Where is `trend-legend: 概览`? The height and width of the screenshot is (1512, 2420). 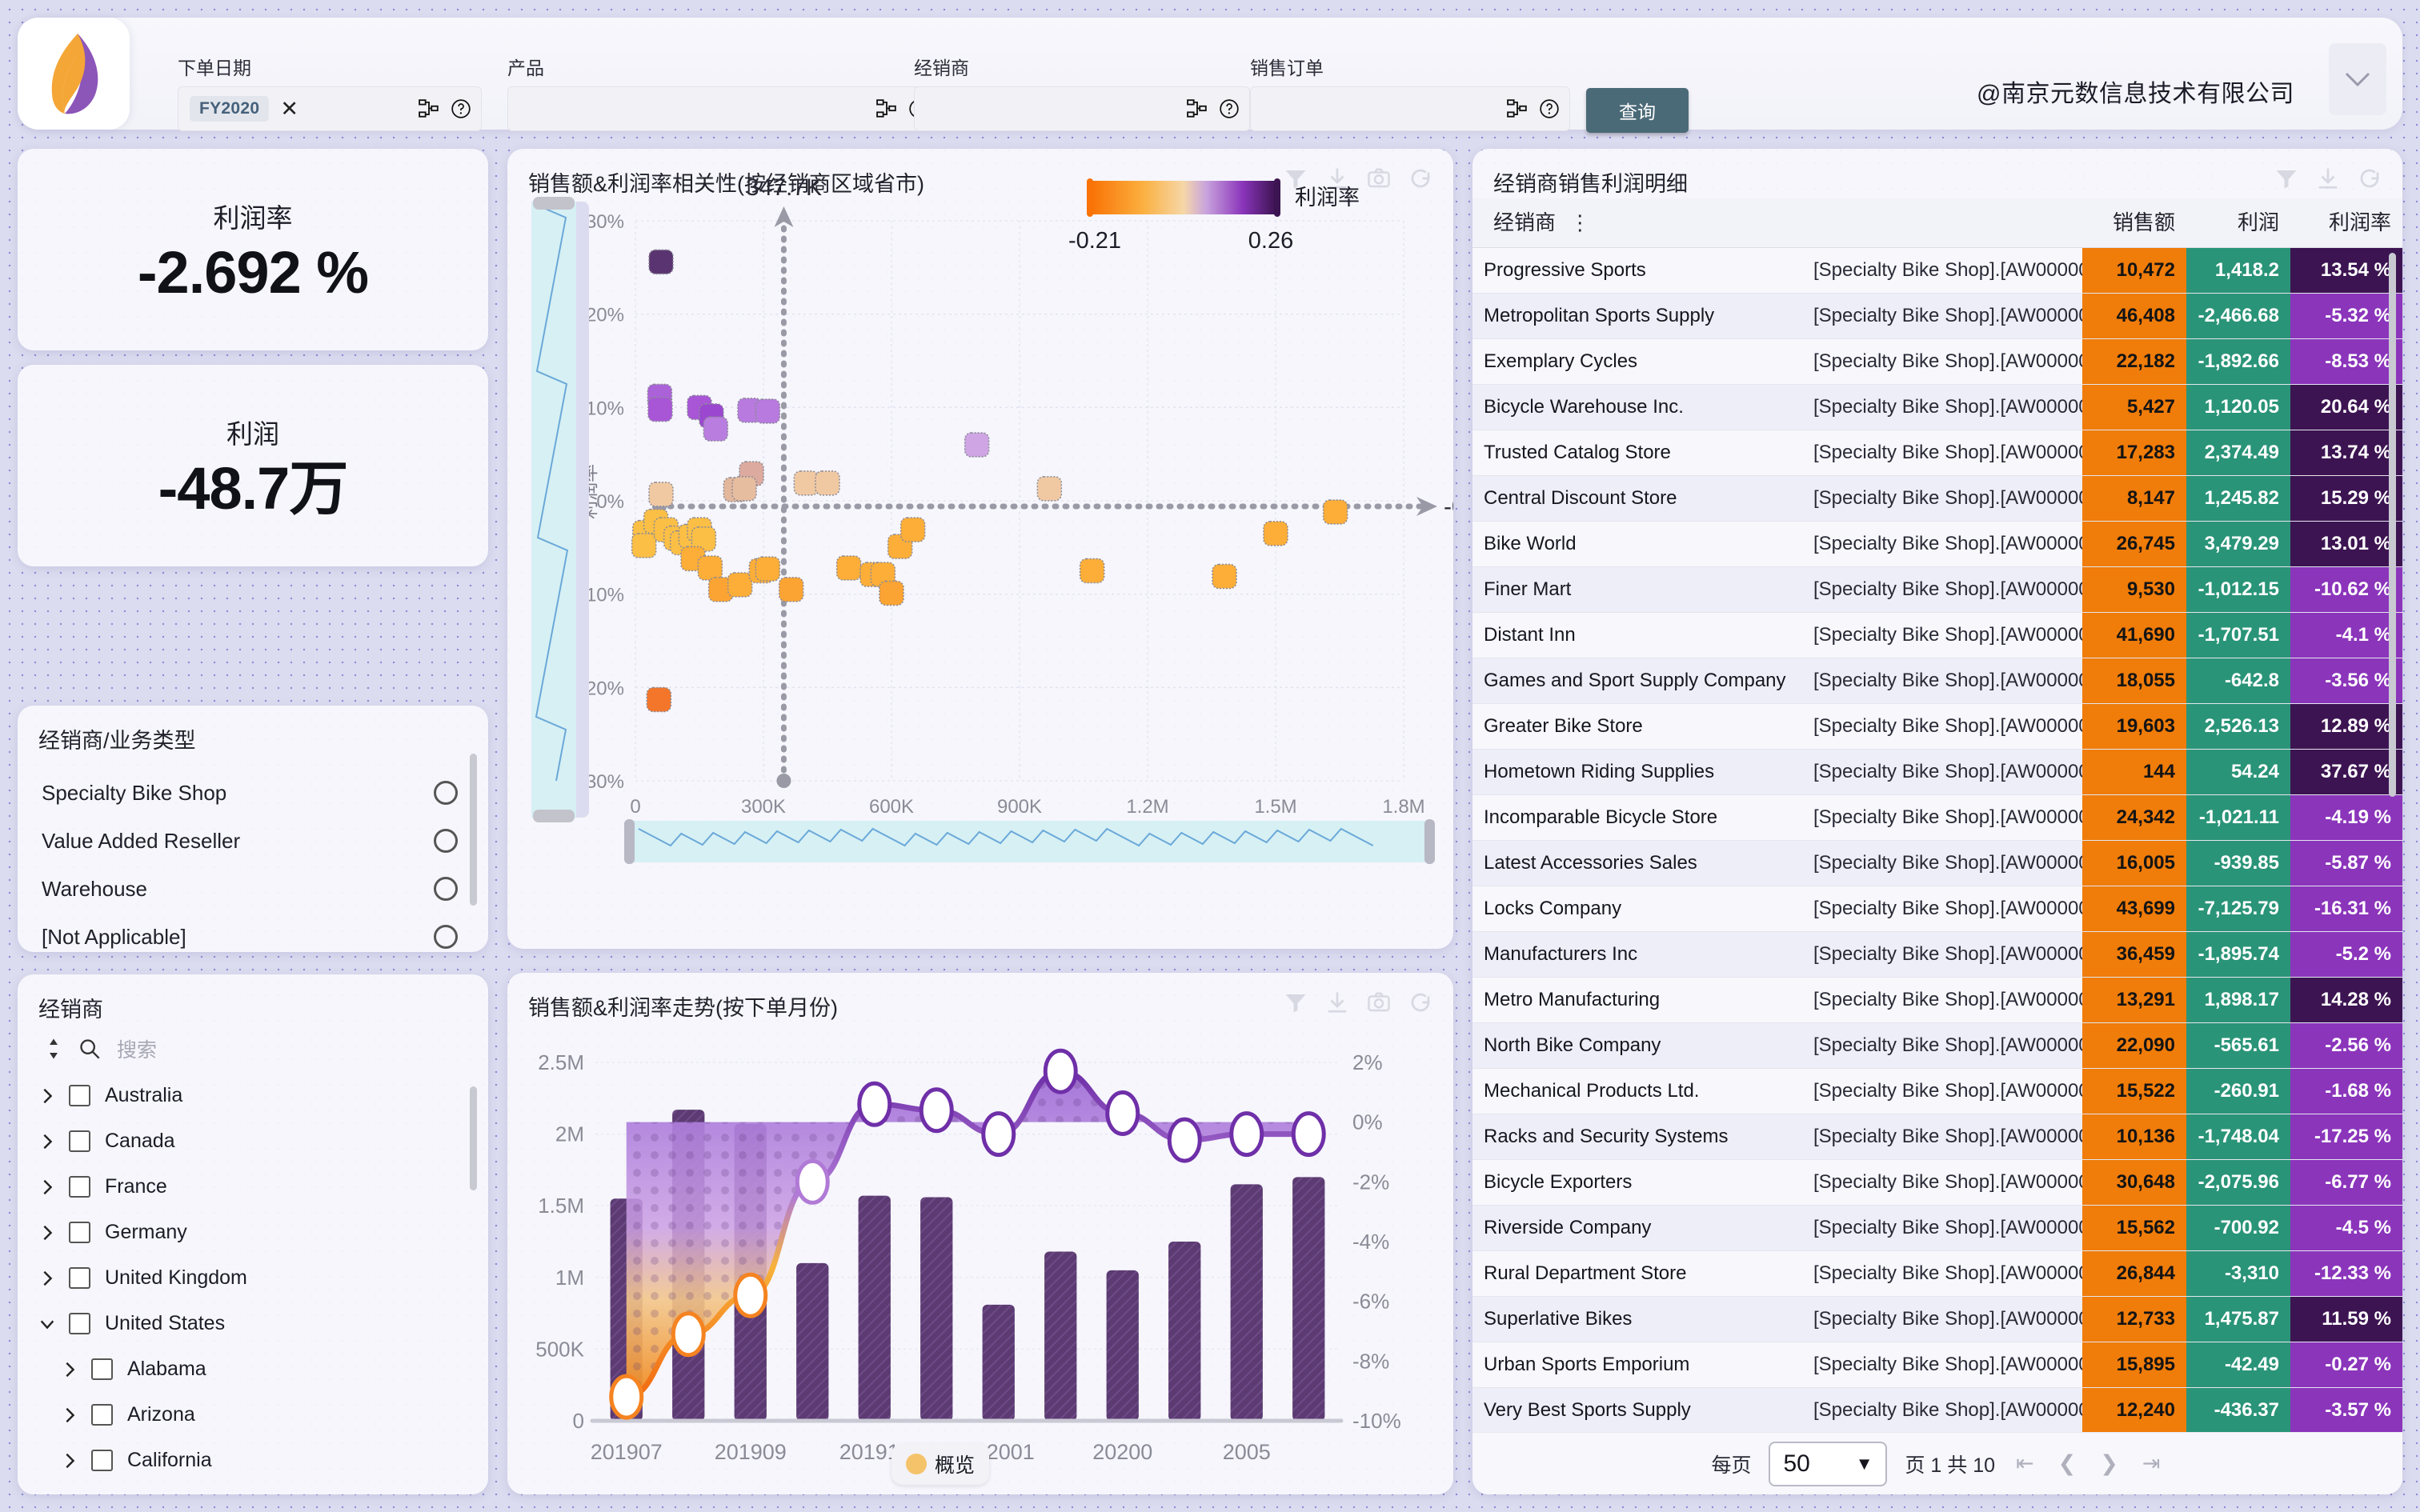
trend-legend: 概览 is located at coordinates (940, 1464).